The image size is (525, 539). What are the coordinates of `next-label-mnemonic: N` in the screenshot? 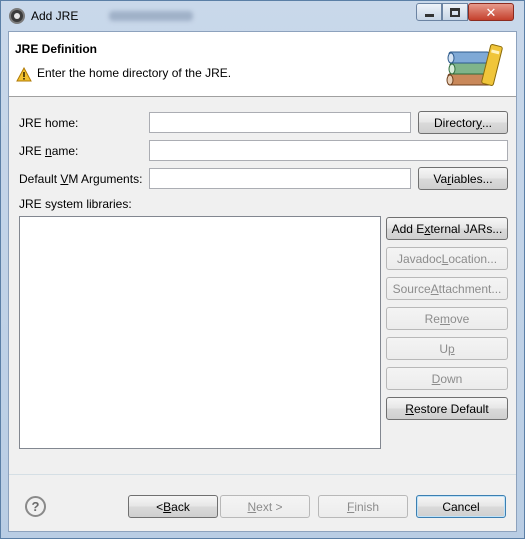 It's located at (252, 506).